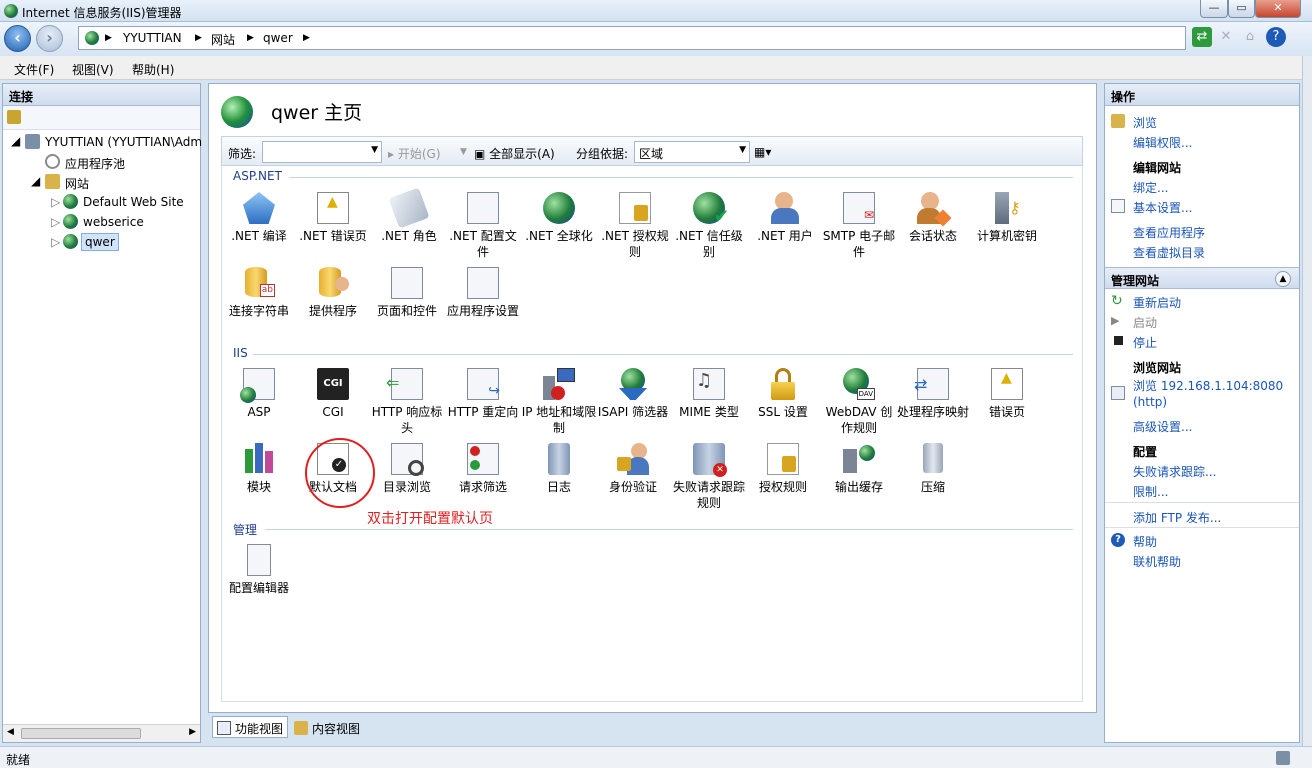 This screenshot has width=1312, height=768. What do you see at coordinates (1169, 252) in the screenshot?
I see `action-view-virtual-directories: 查看虚拟目录` at bounding box center [1169, 252].